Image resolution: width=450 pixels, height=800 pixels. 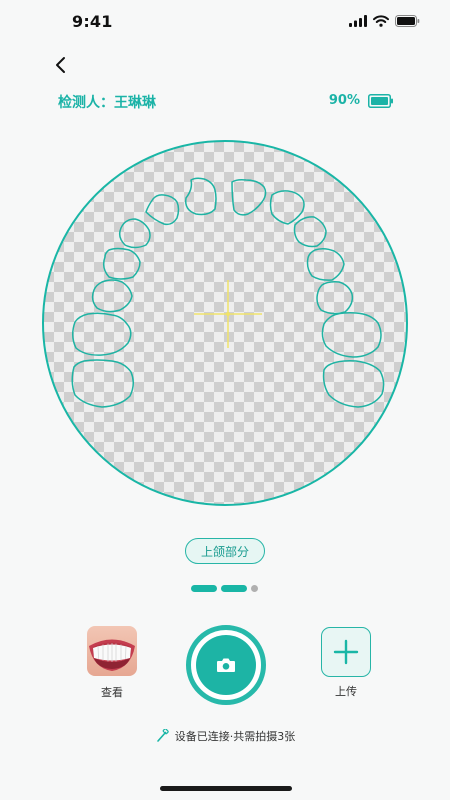 I want to click on upload-button, so click(x=346, y=652).